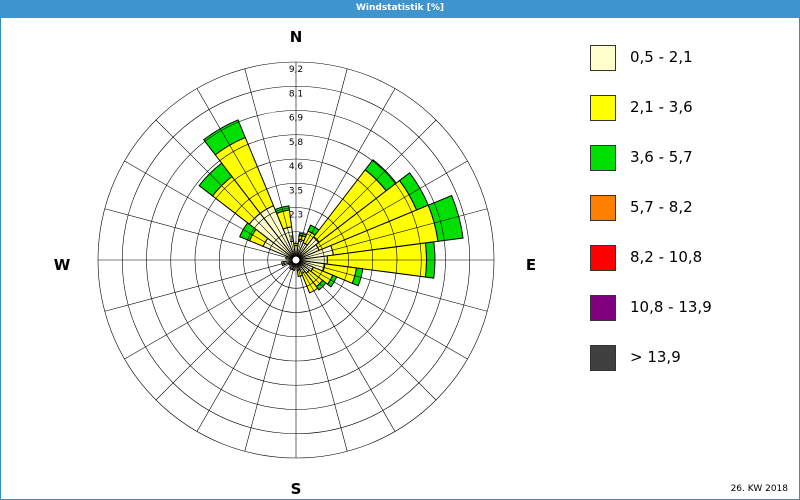  What do you see at coordinates (296, 119) in the screenshot?
I see `radial-tick-label: 6,9` at bounding box center [296, 119].